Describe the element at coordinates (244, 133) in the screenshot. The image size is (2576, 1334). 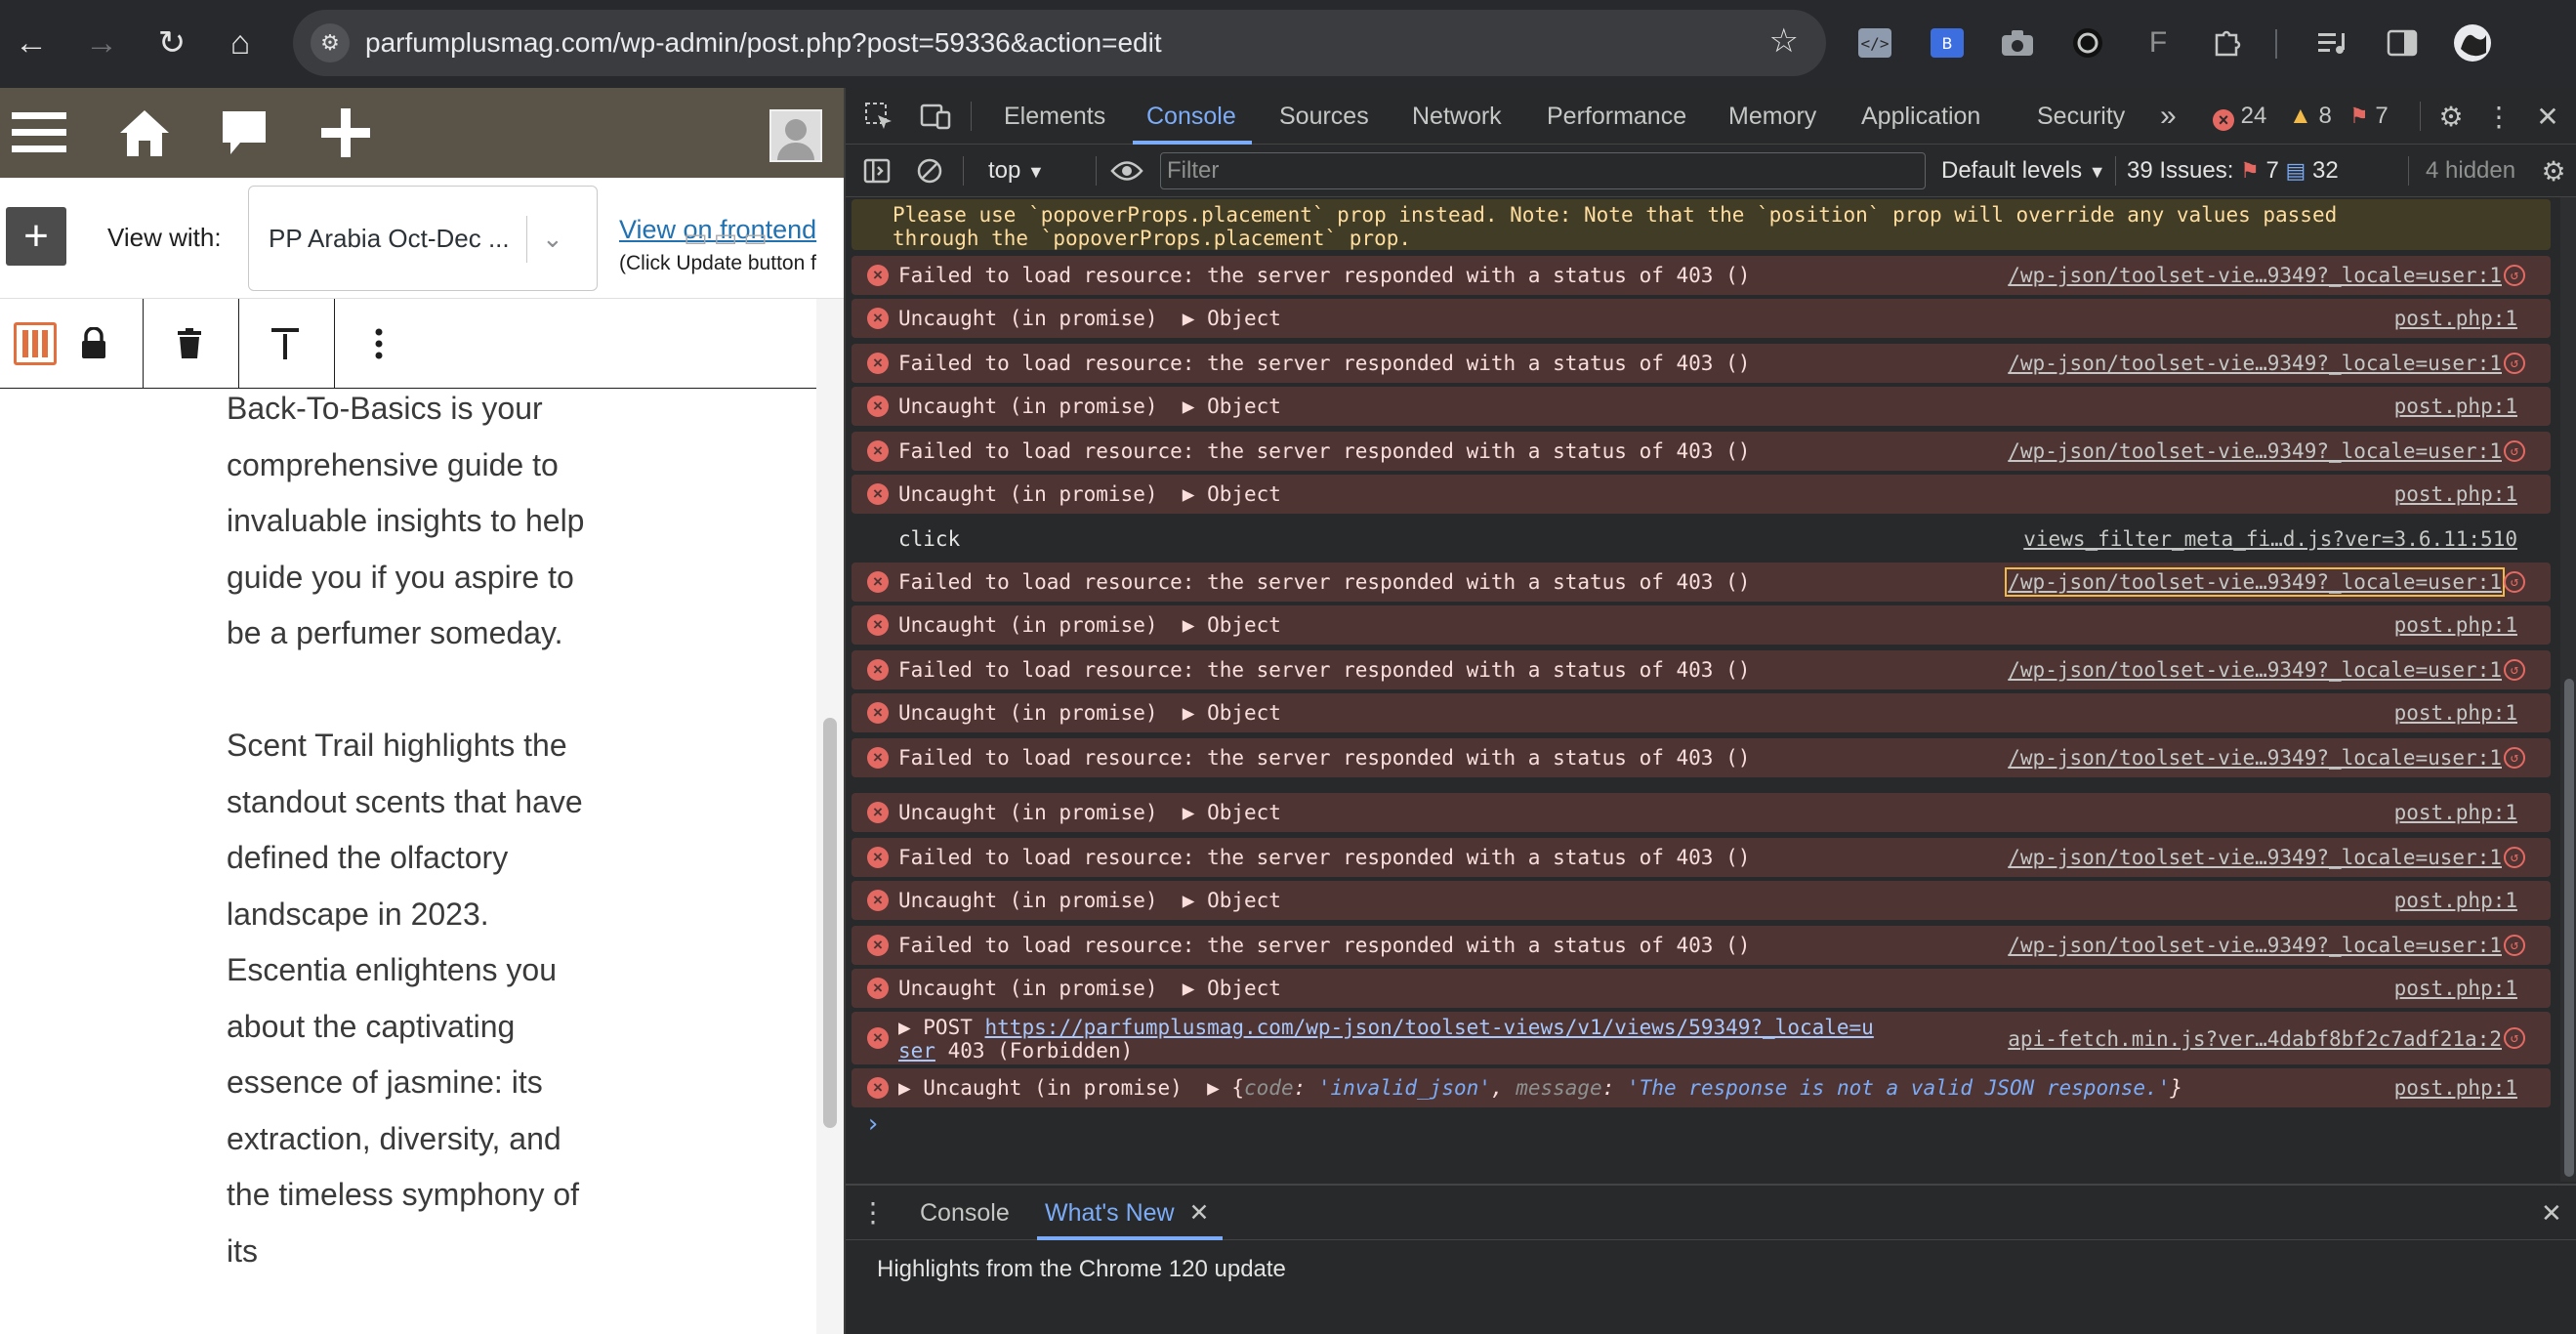
I see `comment-icon` at that location.